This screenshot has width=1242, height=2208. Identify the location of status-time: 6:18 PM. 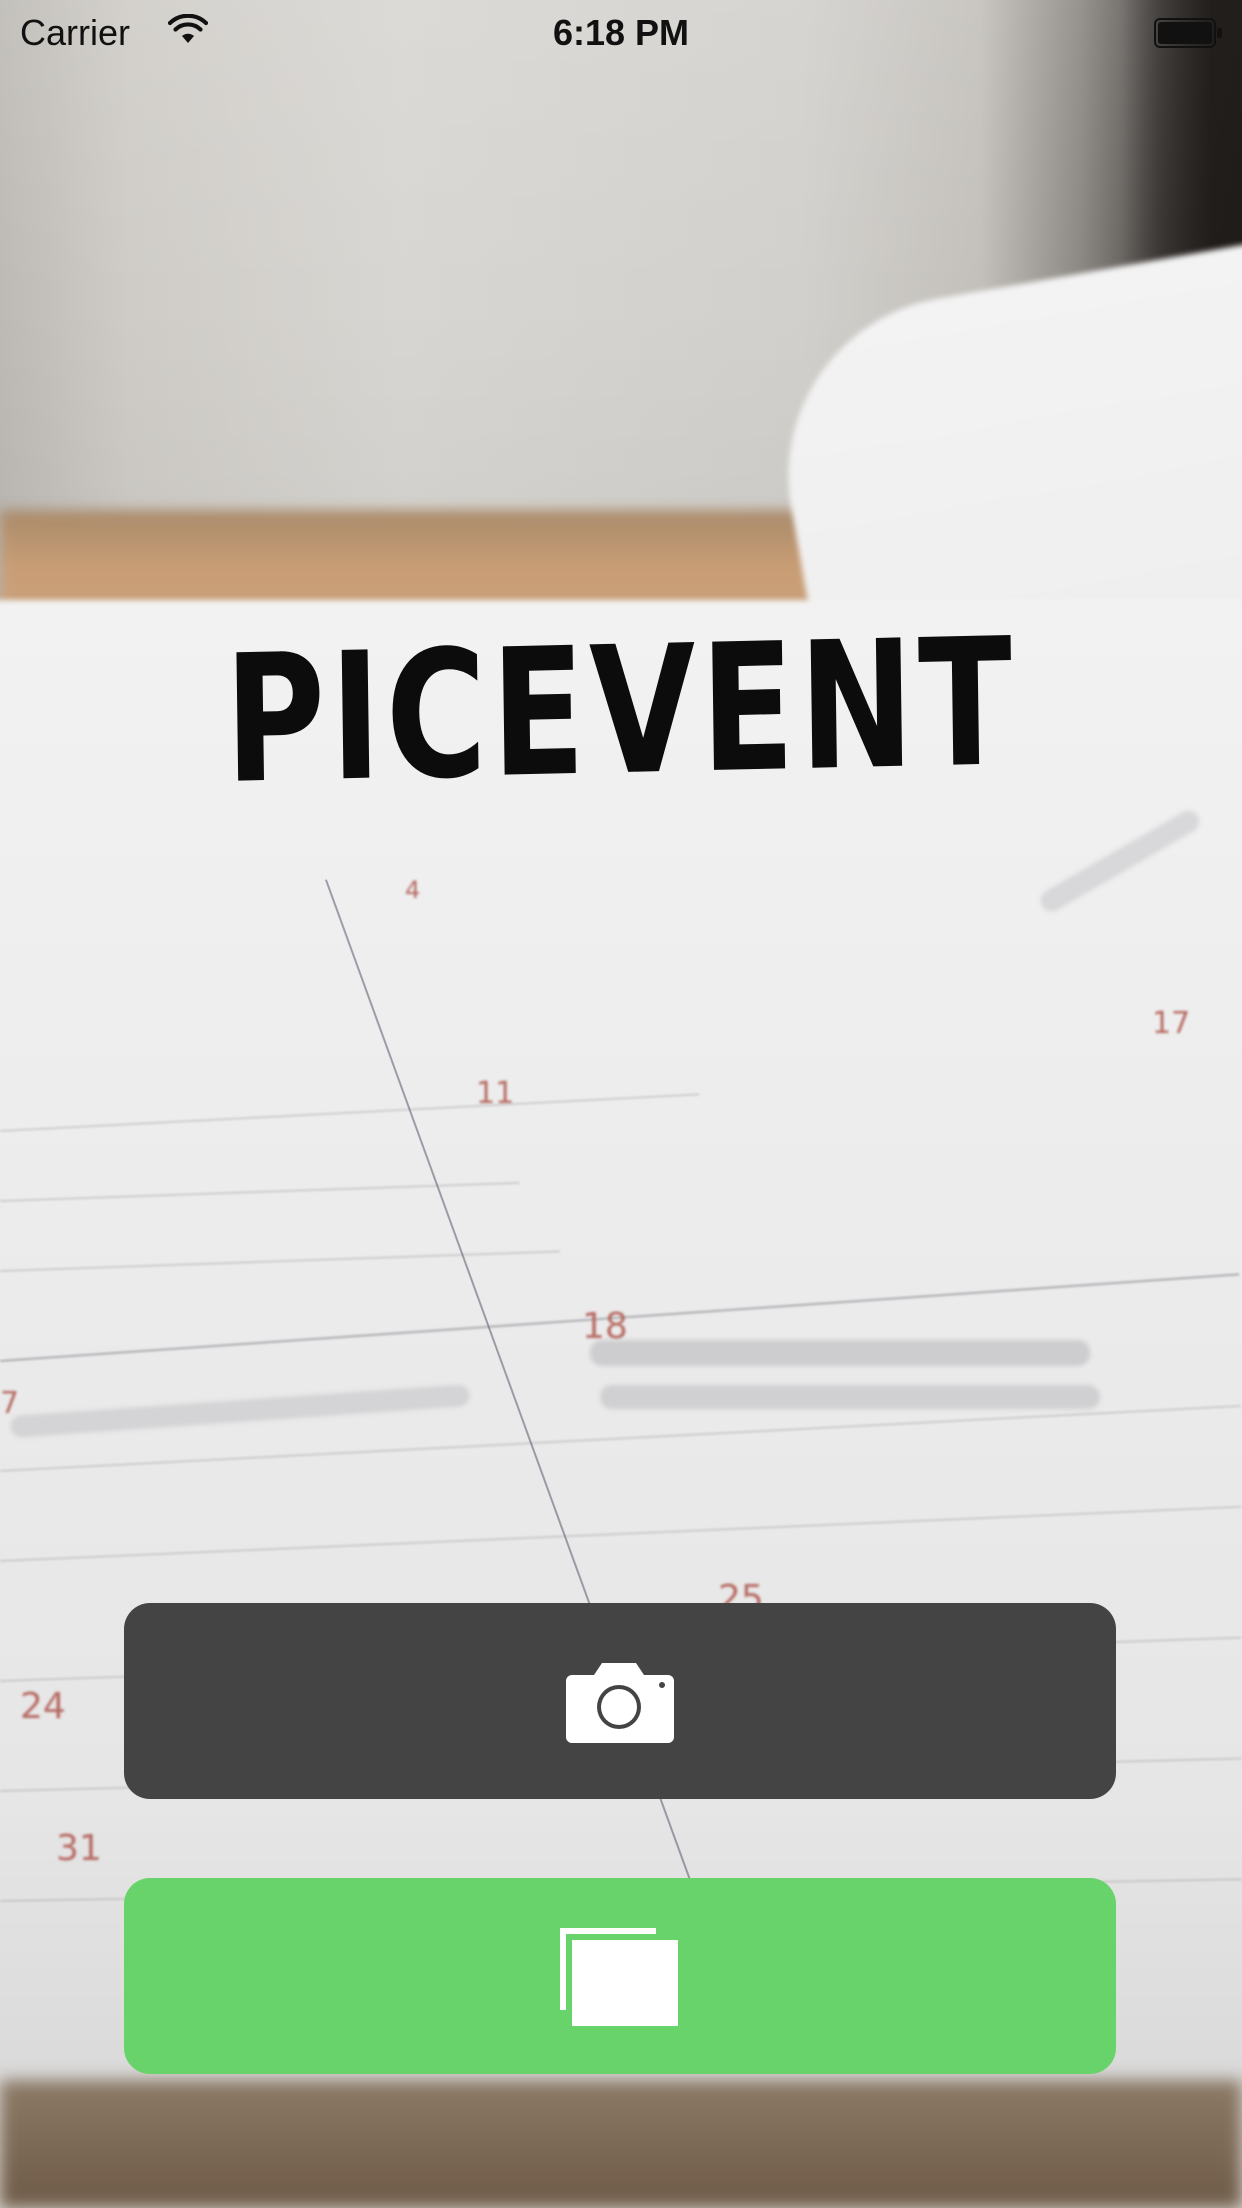
(621, 32).